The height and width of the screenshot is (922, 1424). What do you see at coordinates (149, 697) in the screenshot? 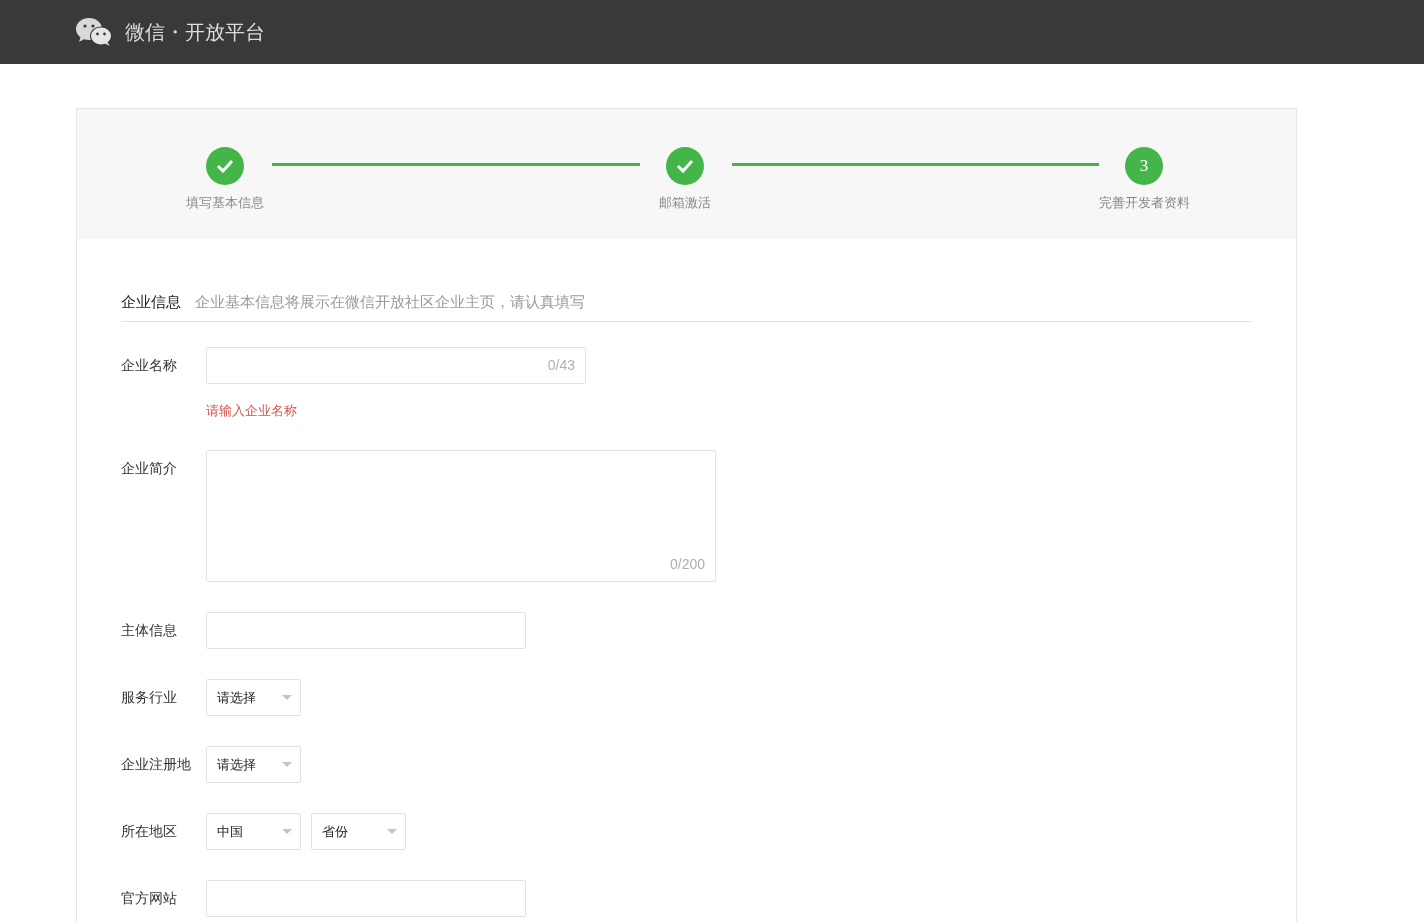
I see `field-label: 服务行业` at bounding box center [149, 697].